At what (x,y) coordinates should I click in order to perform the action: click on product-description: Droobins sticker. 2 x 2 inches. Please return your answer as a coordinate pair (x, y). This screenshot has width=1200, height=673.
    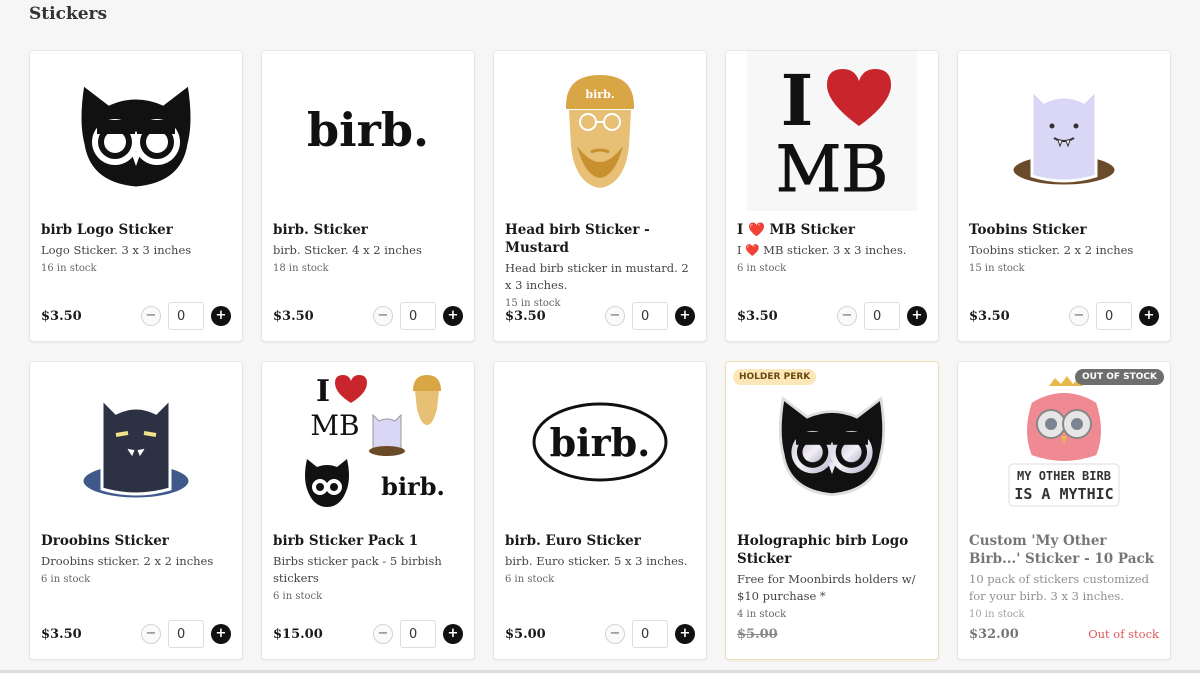
    Looking at the image, I should click on (127, 561).